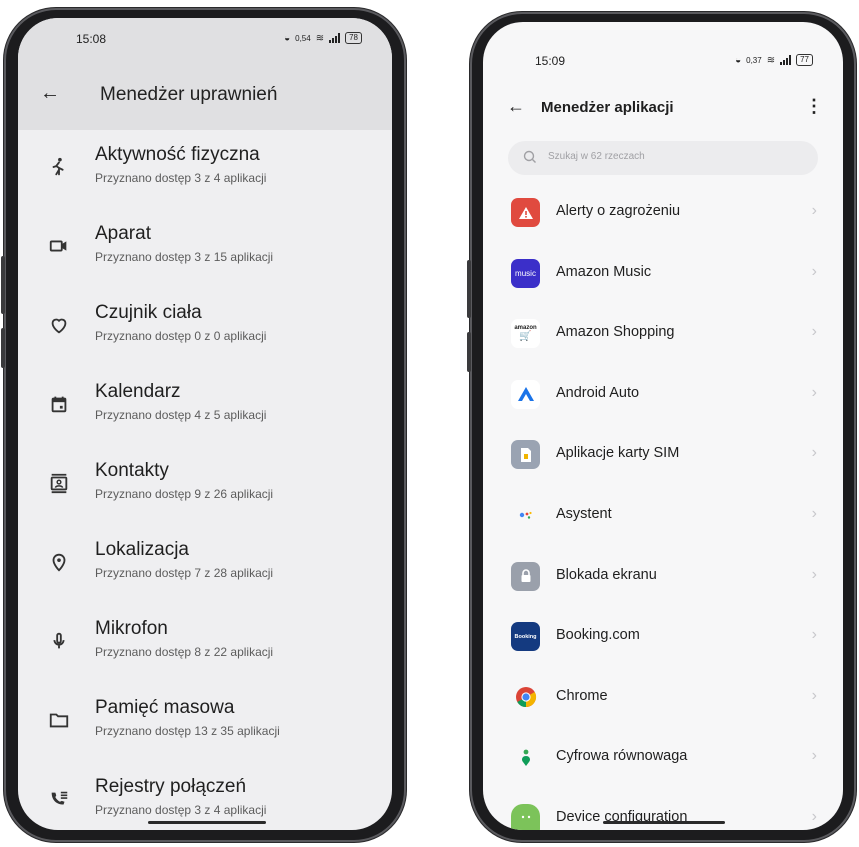 Image resolution: width=859 pixels, height=847 pixels. I want to click on list-item: Blokada ekranu ›, so click(663, 576).